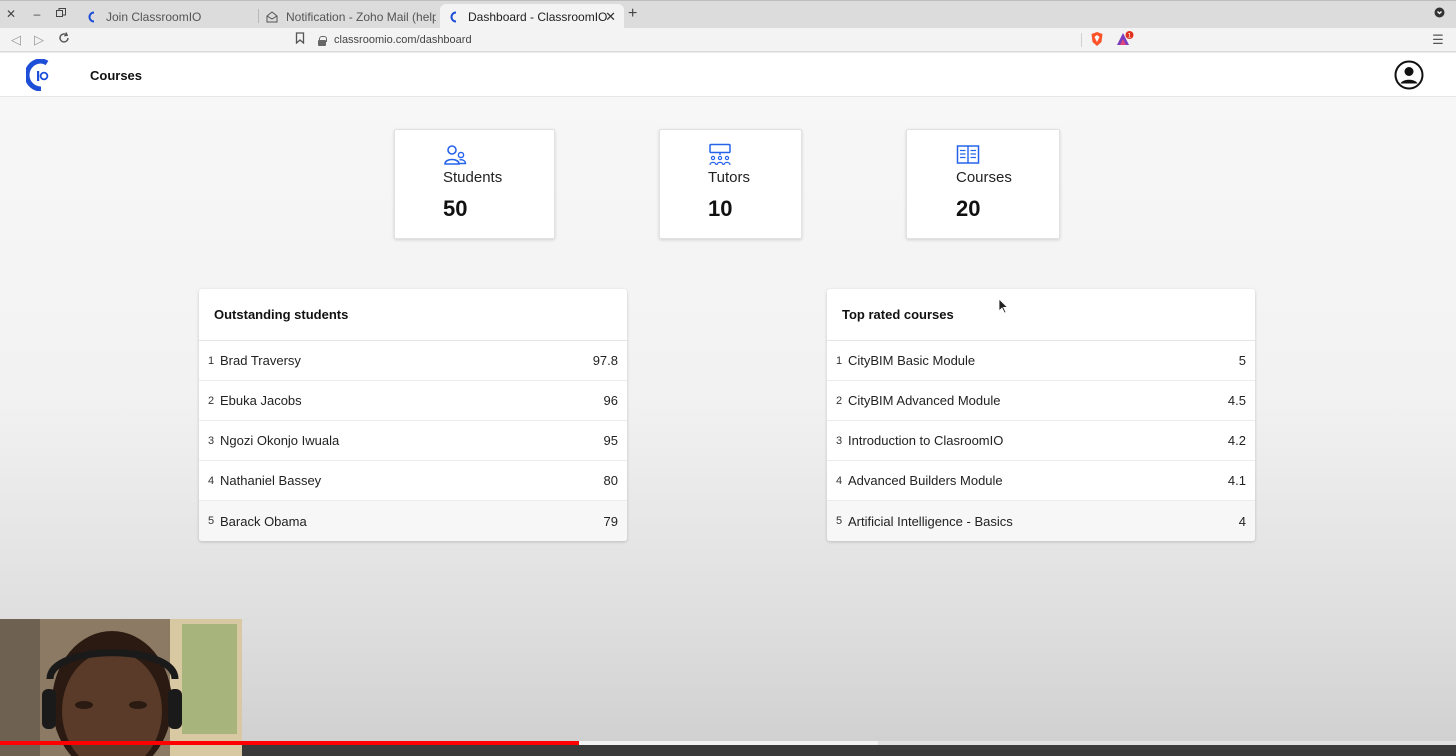 The width and height of the screenshot is (1456, 756). What do you see at coordinates (260, 360) in the screenshot?
I see `student-name: Brad Traversy` at bounding box center [260, 360].